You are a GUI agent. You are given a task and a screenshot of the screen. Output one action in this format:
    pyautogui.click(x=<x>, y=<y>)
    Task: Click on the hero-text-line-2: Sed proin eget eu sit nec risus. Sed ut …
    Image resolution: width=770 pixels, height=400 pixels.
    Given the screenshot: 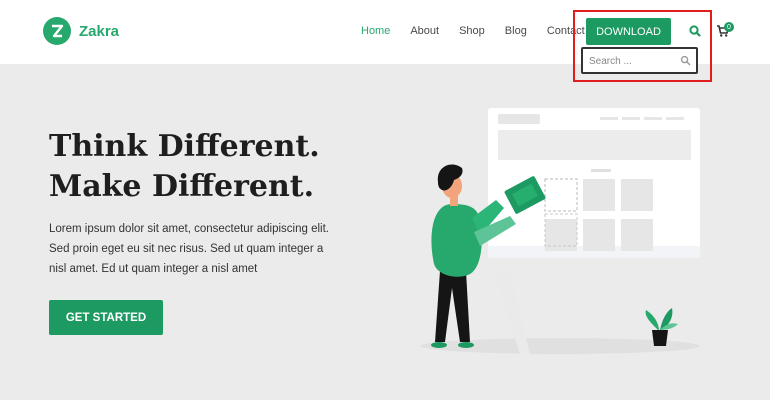 What is the action you would take?
    pyautogui.click(x=186, y=249)
    